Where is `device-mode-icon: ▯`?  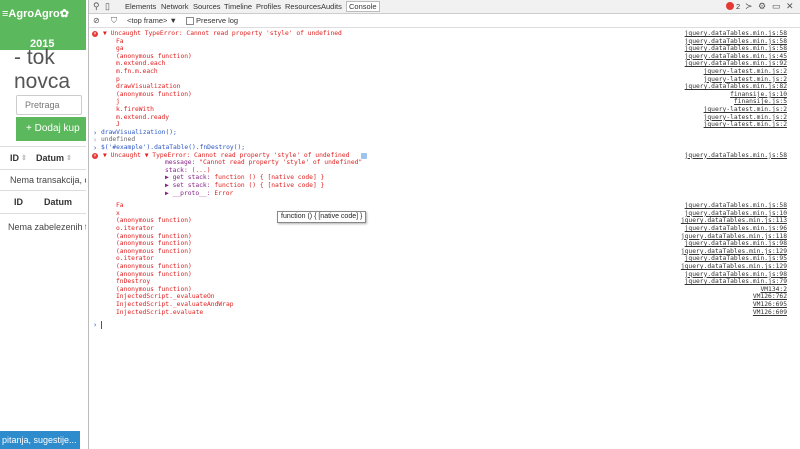
device-mode-icon: ▯ is located at coordinates (107, 6).